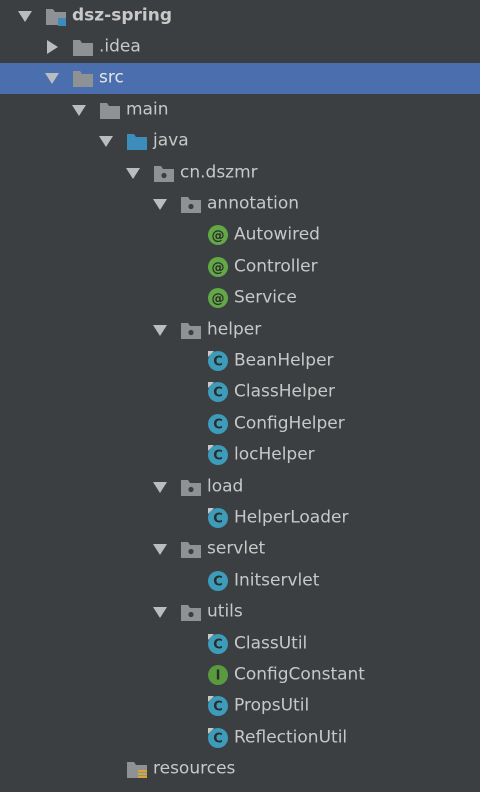  What do you see at coordinates (284, 360) in the screenshot?
I see `tree-label: BeanHelper` at bounding box center [284, 360].